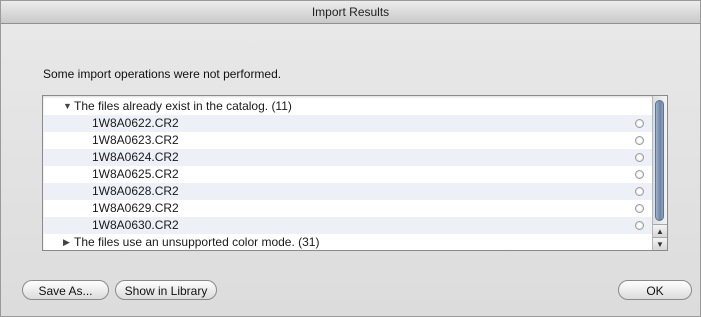  What do you see at coordinates (68, 106) in the screenshot?
I see `expanded-triangle-icon: ▼` at bounding box center [68, 106].